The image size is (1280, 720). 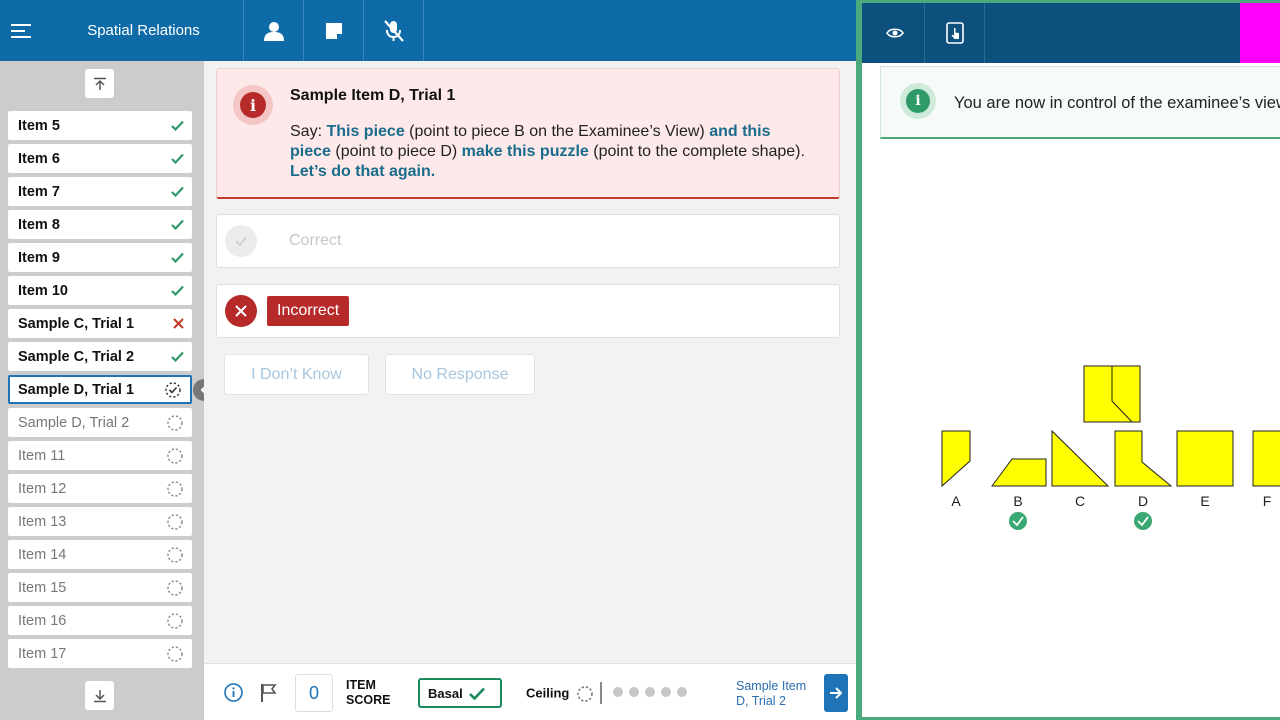 I want to click on scroll-to-bottom-button, so click(x=99, y=695).